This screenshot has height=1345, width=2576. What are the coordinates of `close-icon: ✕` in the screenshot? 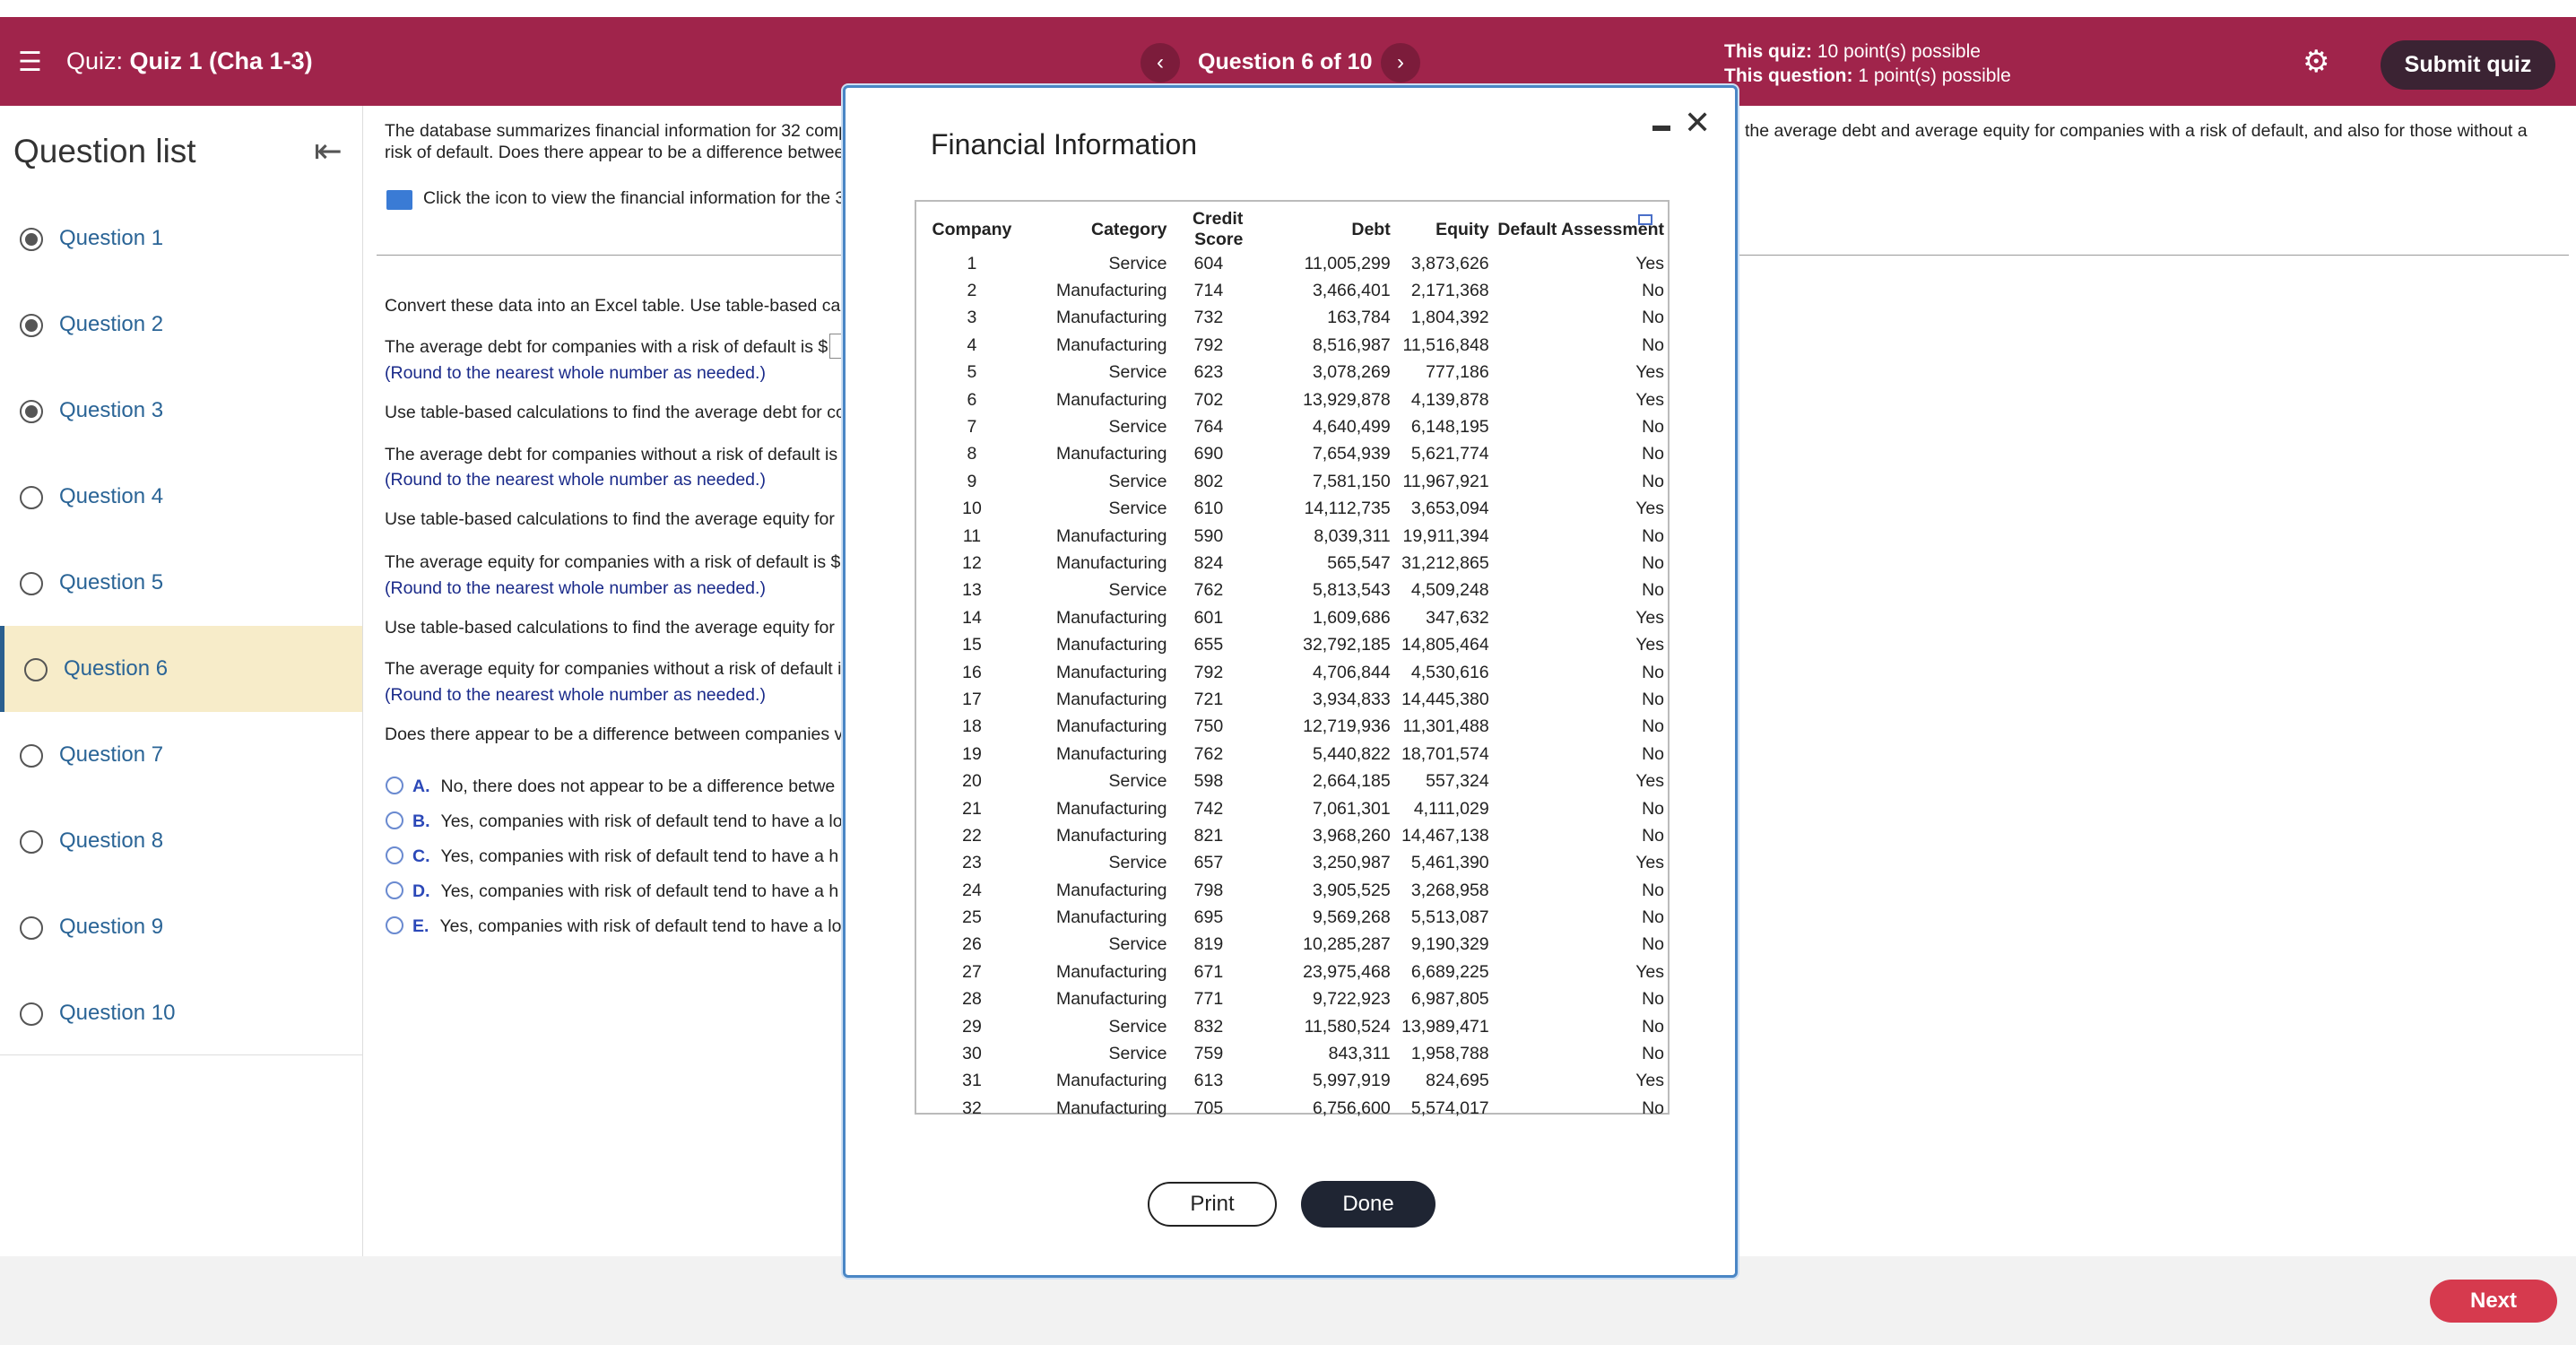 It's located at (1697, 123).